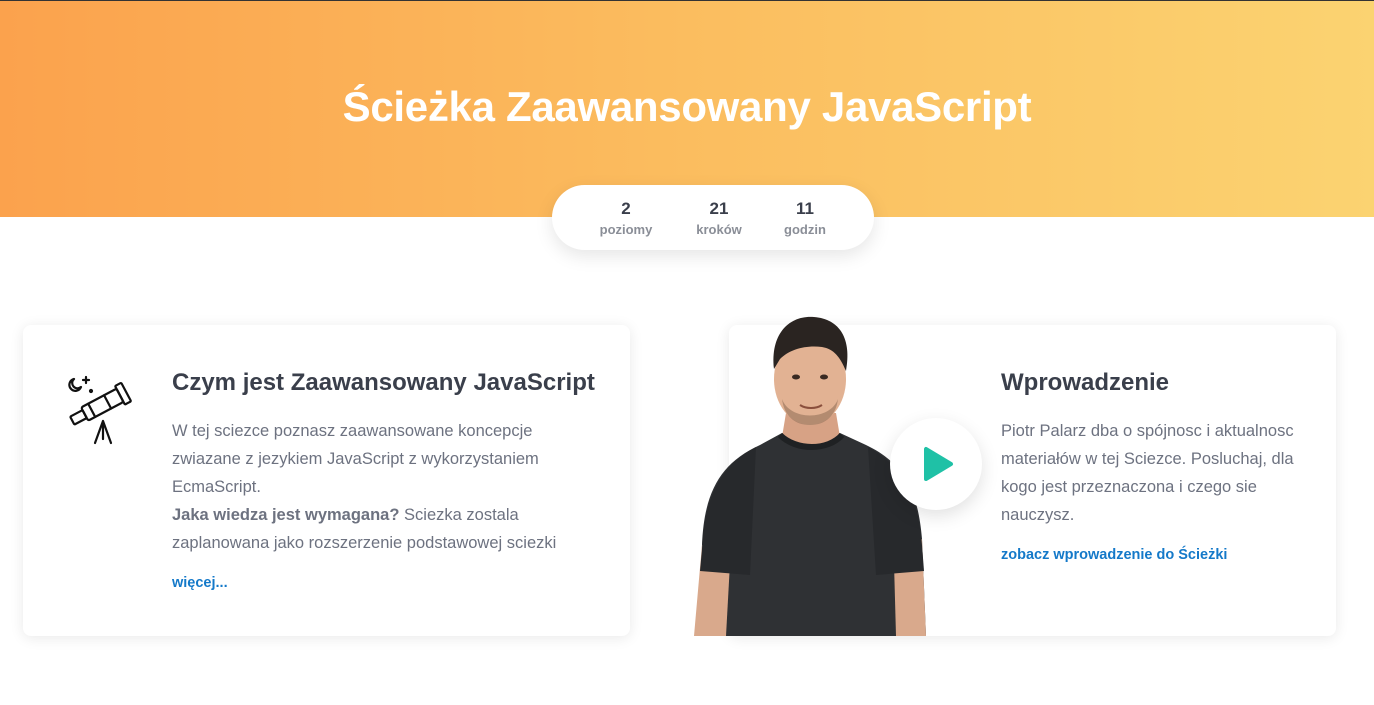  What do you see at coordinates (286, 515) in the screenshot?
I see `about-question: Jaka wiedza jest wymagana?` at bounding box center [286, 515].